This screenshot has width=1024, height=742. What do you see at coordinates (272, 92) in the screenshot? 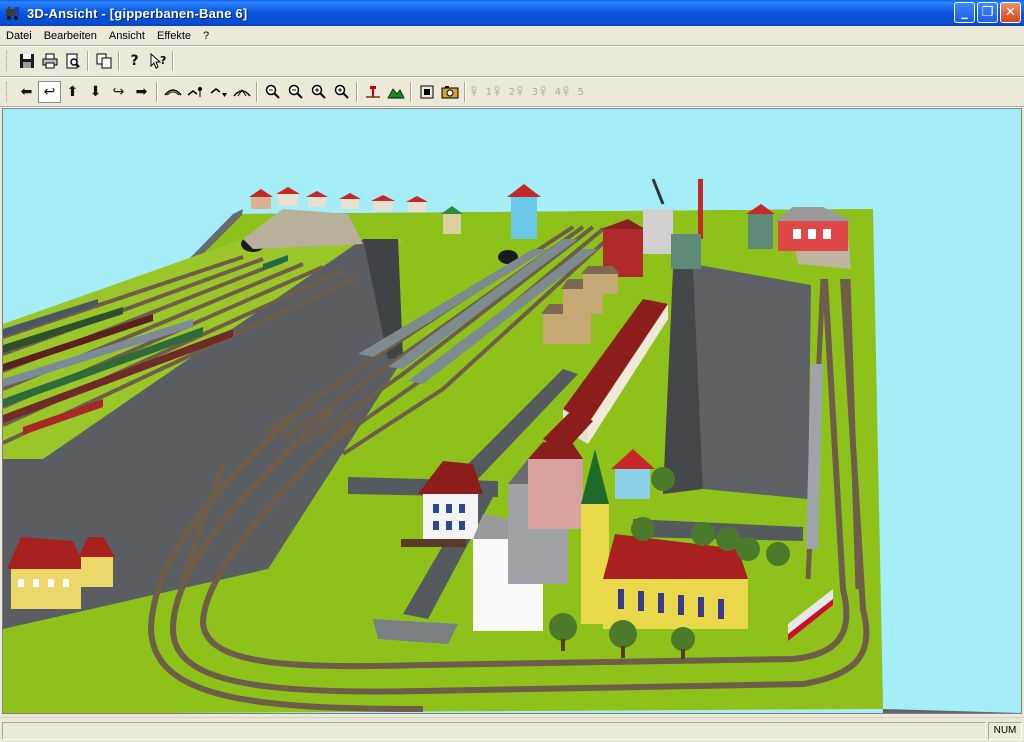
I see `zoom-out-icon` at bounding box center [272, 92].